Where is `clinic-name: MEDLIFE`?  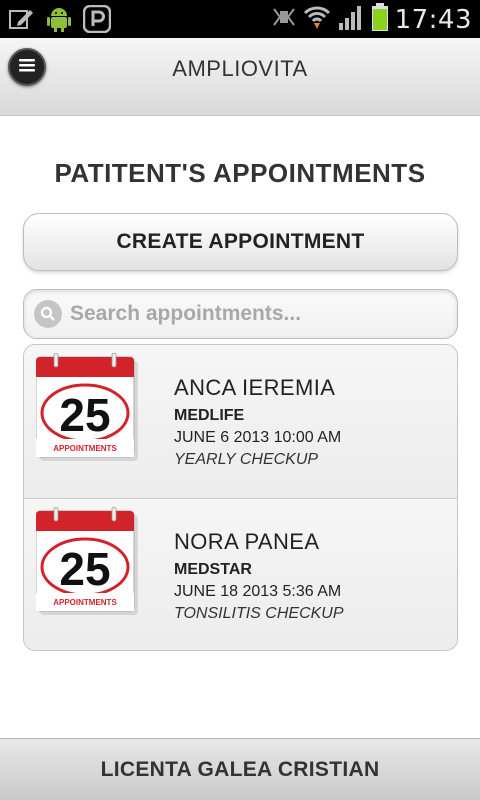 clinic-name: MEDLIFE is located at coordinates (209, 415).